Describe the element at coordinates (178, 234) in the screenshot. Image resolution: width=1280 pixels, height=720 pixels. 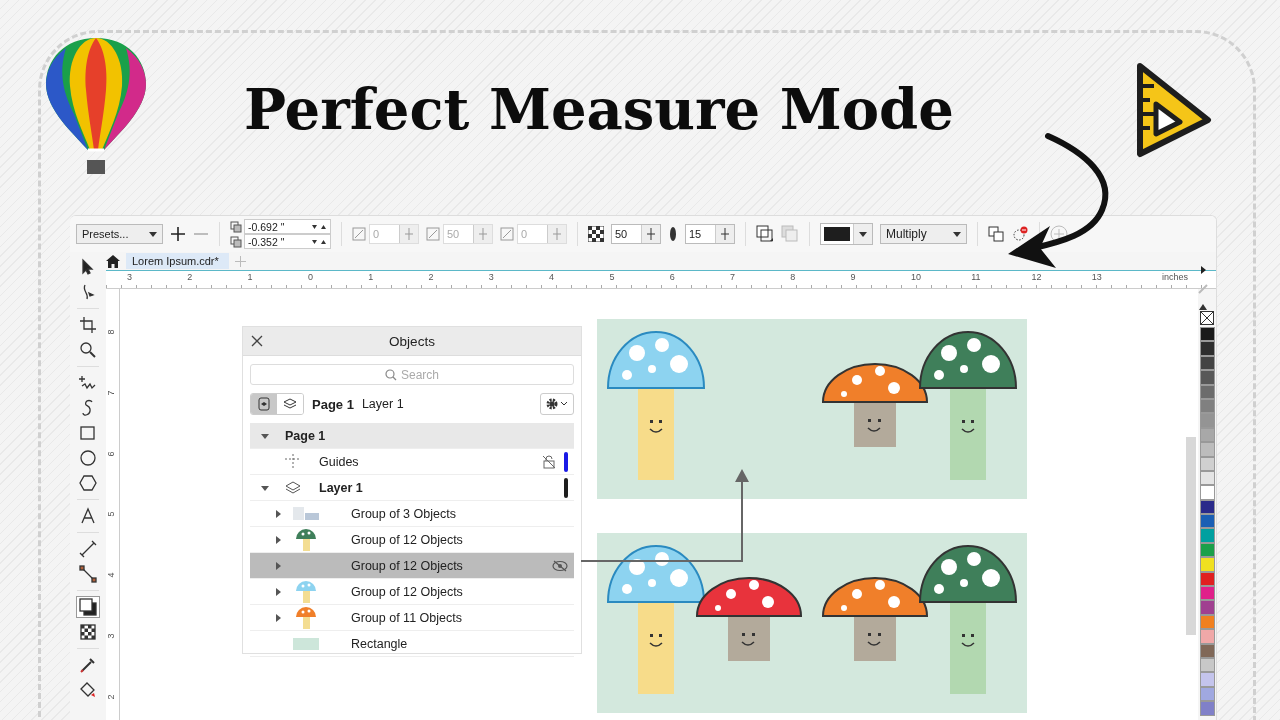
I see `add-icon` at that location.